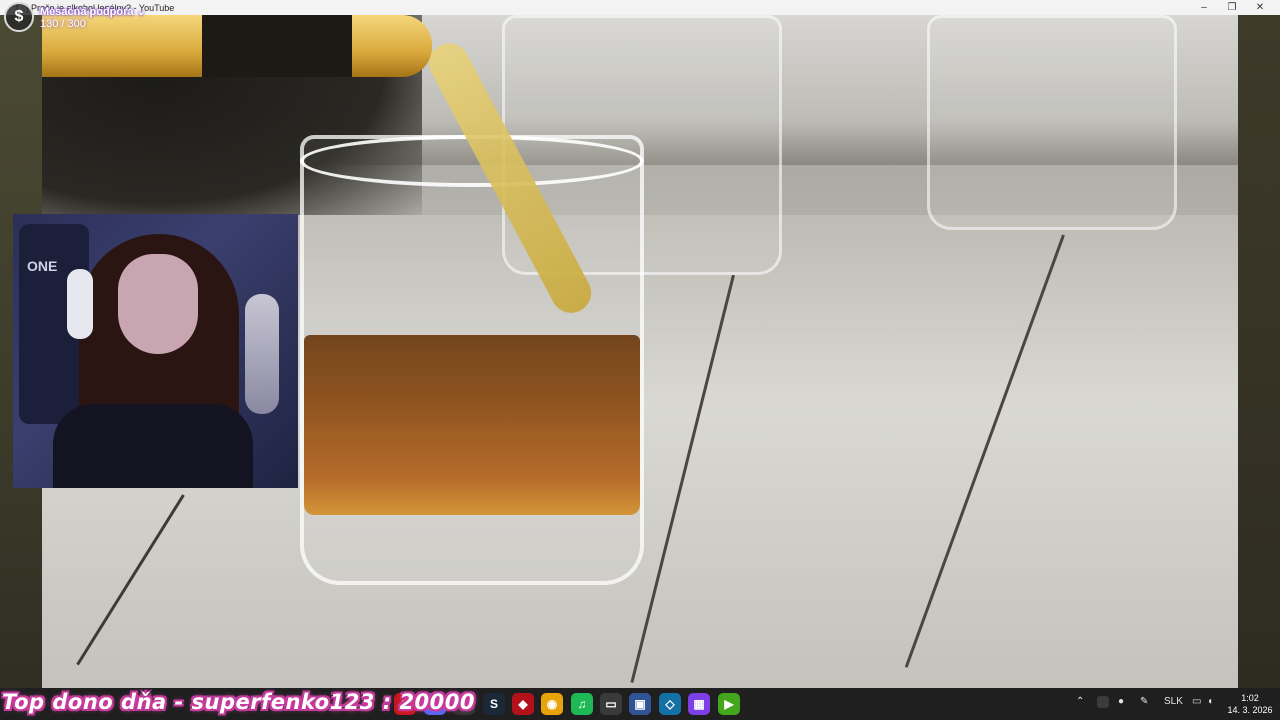 This screenshot has height=720, width=1280. I want to click on headphones-icon, so click(80, 304).